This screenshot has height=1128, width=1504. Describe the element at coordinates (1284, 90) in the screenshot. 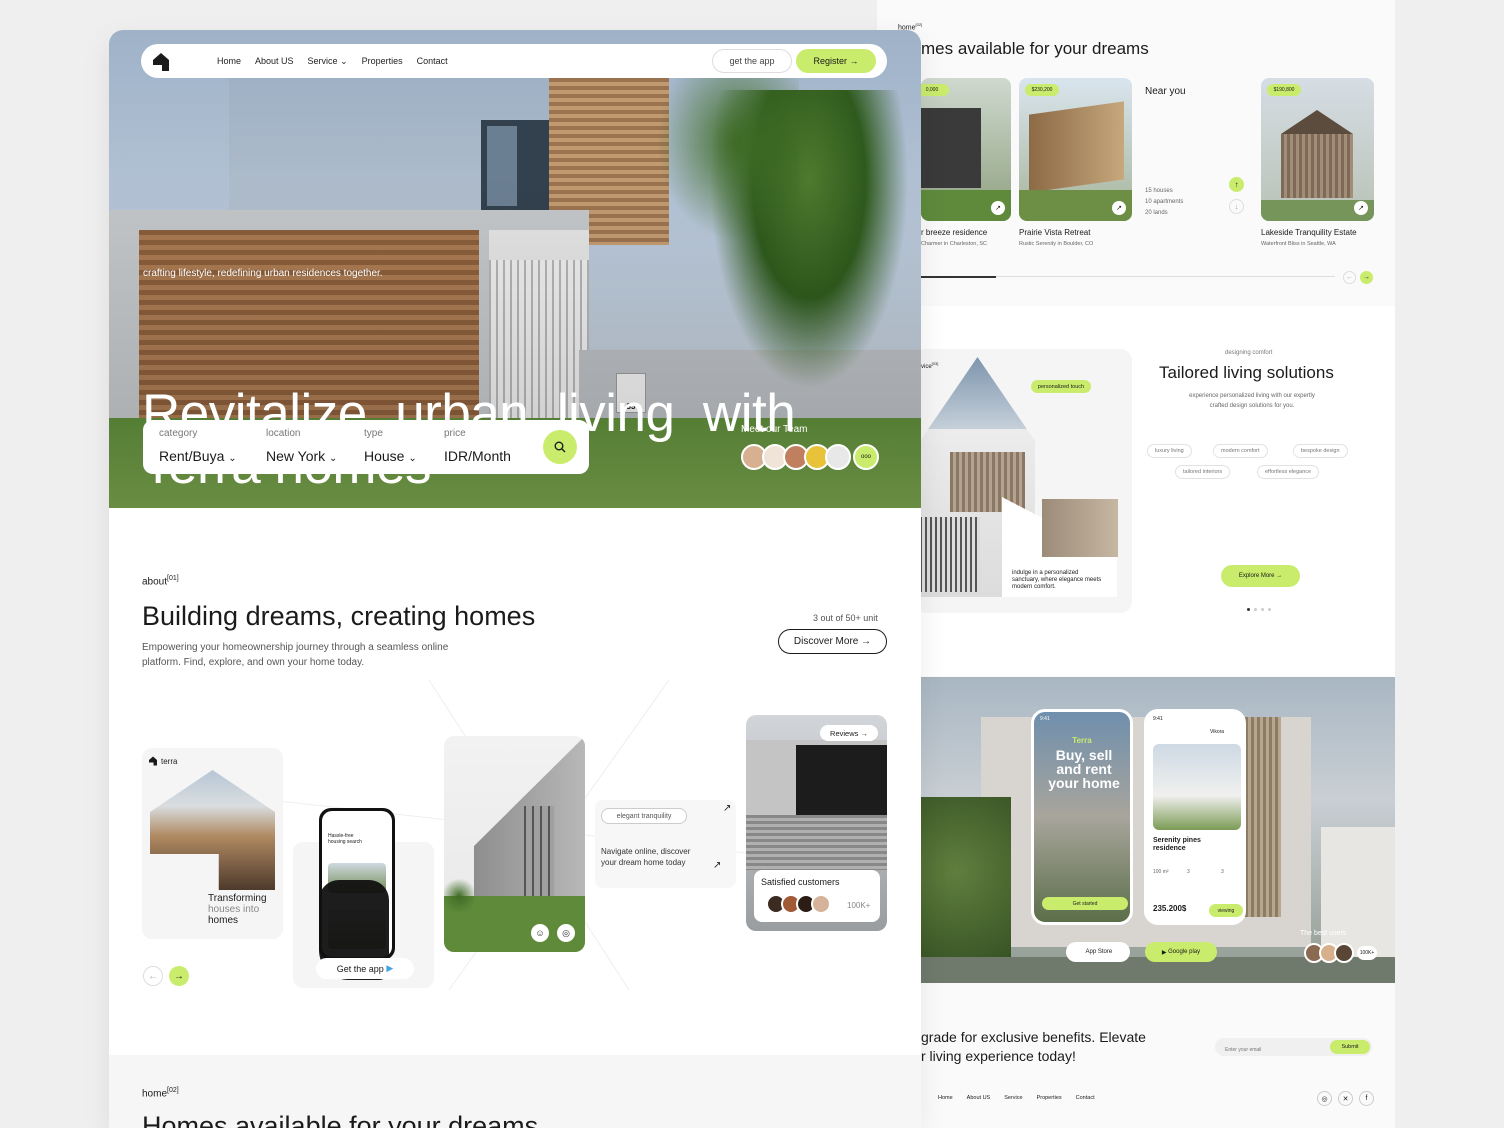

I see `price-badge: $190,800` at that location.